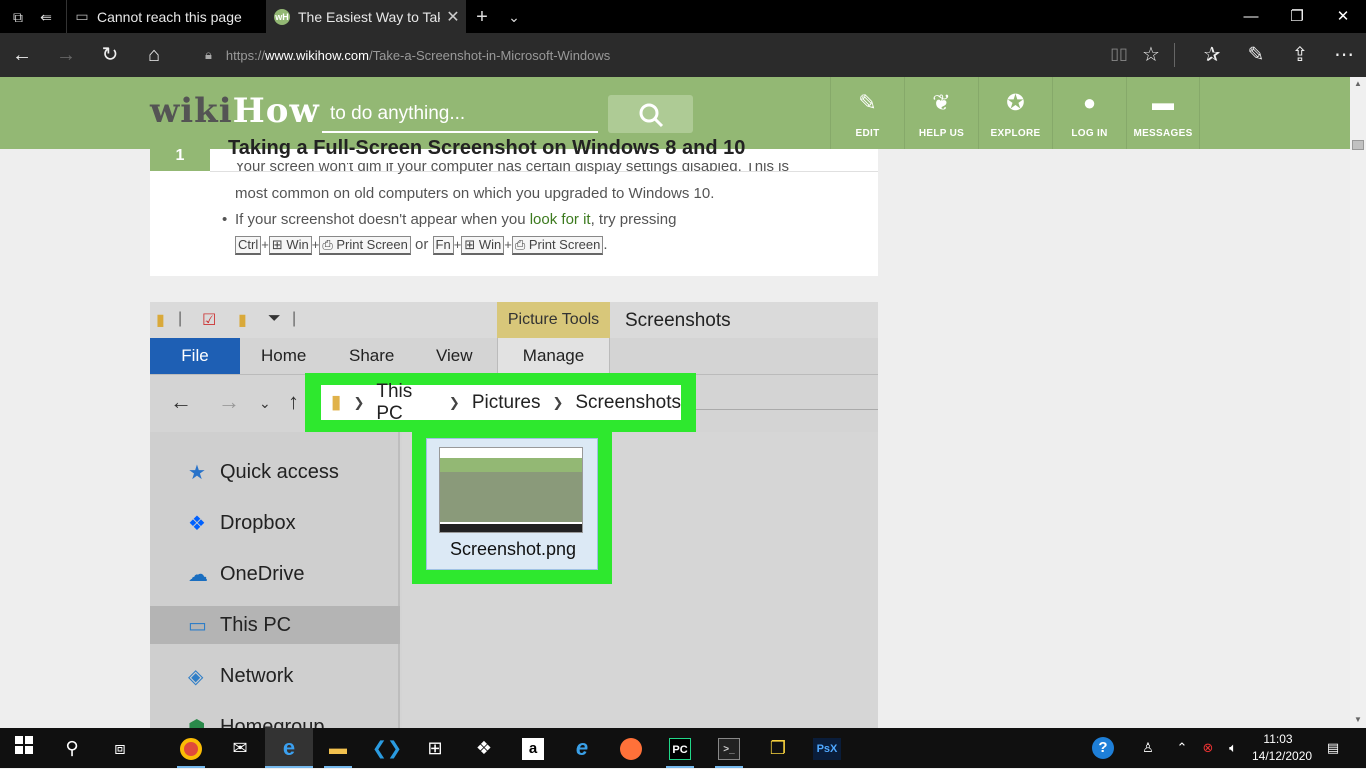 This screenshot has height=769, width=1366. Describe the element at coordinates (514, 17) in the screenshot. I see `tab-preview-chevron-icon: ⌄` at that location.